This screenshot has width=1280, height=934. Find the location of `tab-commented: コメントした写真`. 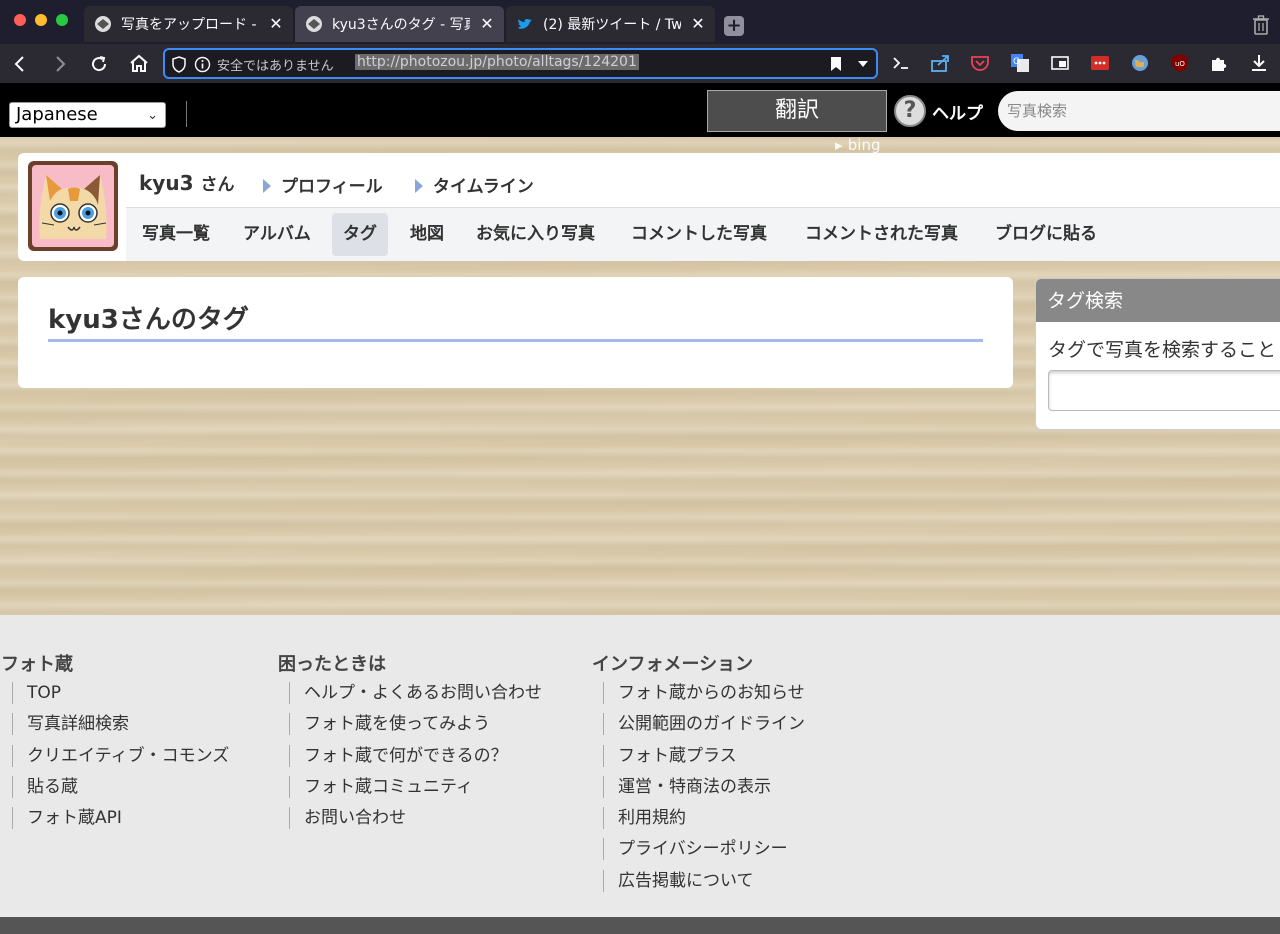

tab-commented: コメントした写真 is located at coordinates (699, 234).